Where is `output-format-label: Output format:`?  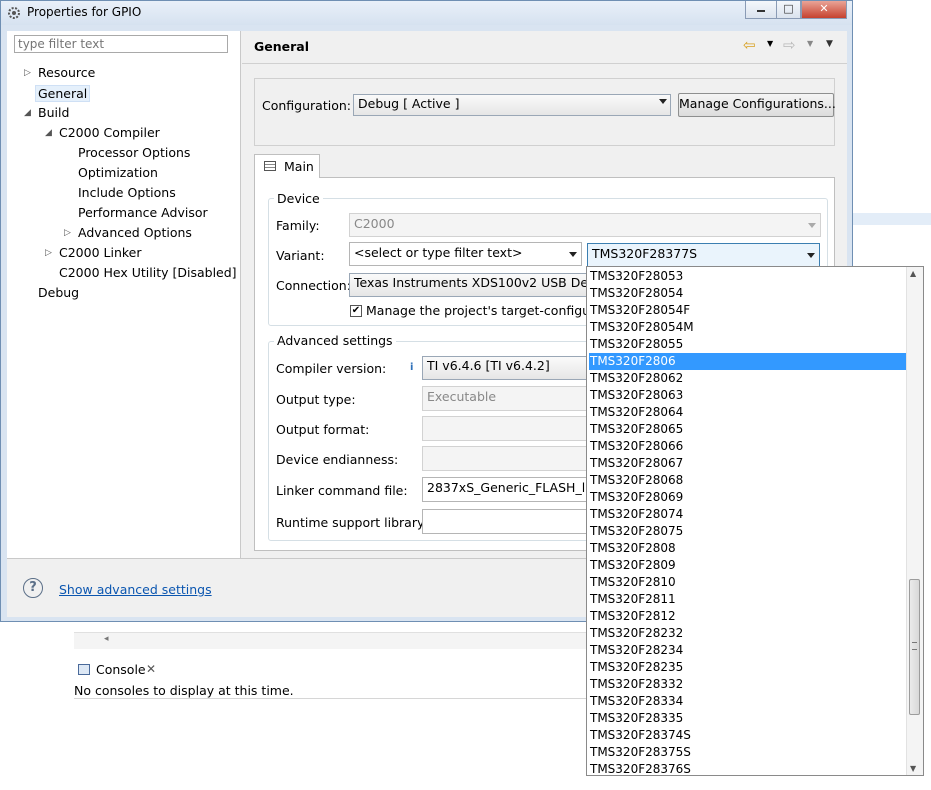 output-format-label: Output format: is located at coordinates (323, 429).